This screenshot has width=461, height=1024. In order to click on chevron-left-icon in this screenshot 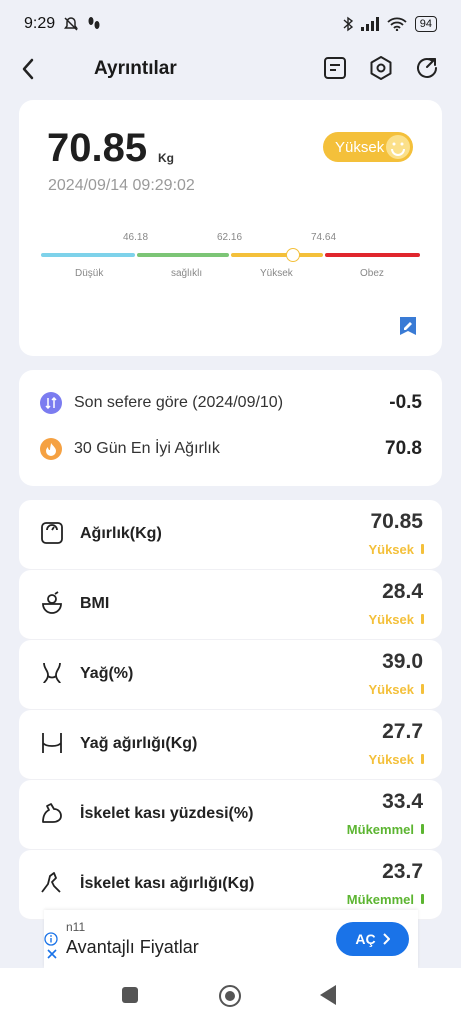, I will do `click(28, 69)`.